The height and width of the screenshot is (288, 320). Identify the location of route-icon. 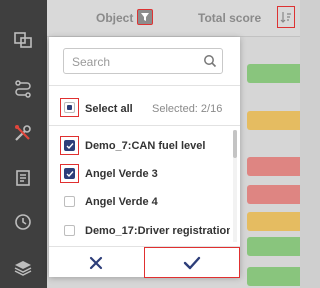
(23, 89).